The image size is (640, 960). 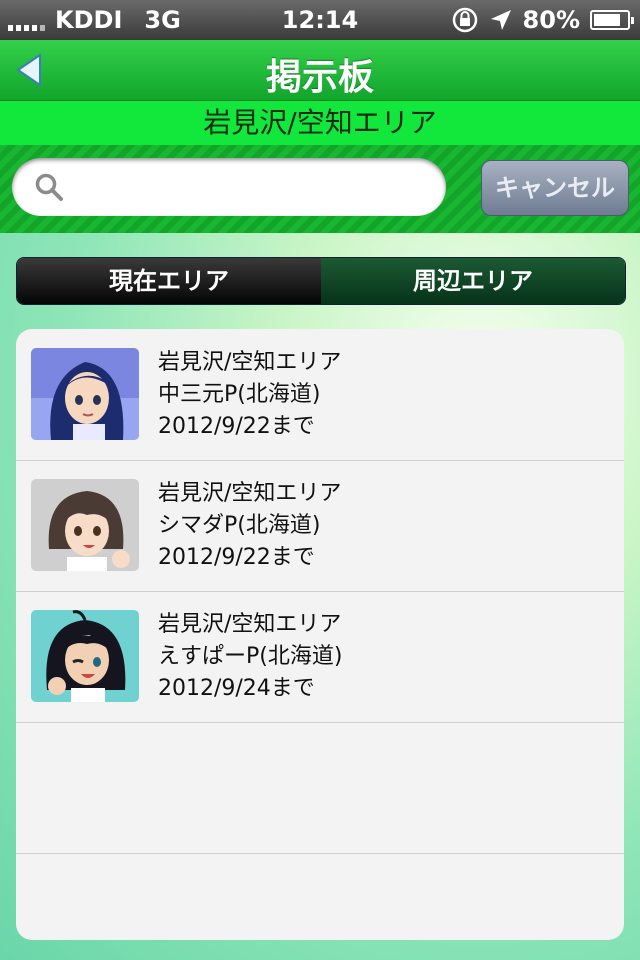 I want to click on tab-nearby-area: 周辺エリア, so click(x=473, y=281).